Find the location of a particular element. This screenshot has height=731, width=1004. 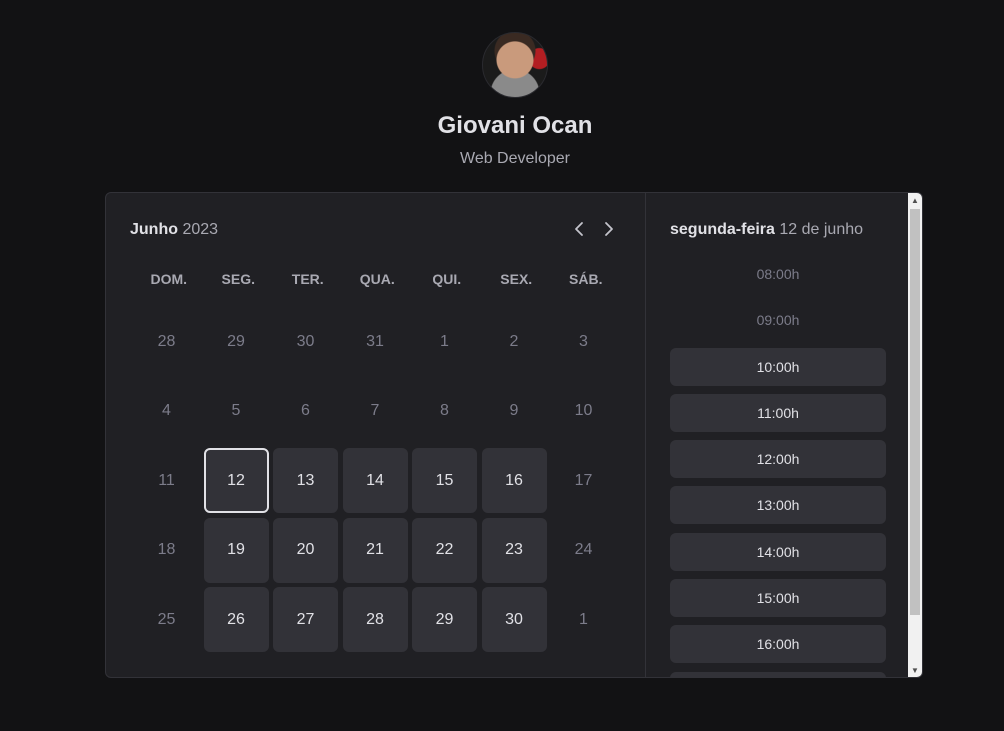

weekday-label: SEX. is located at coordinates (516, 279).